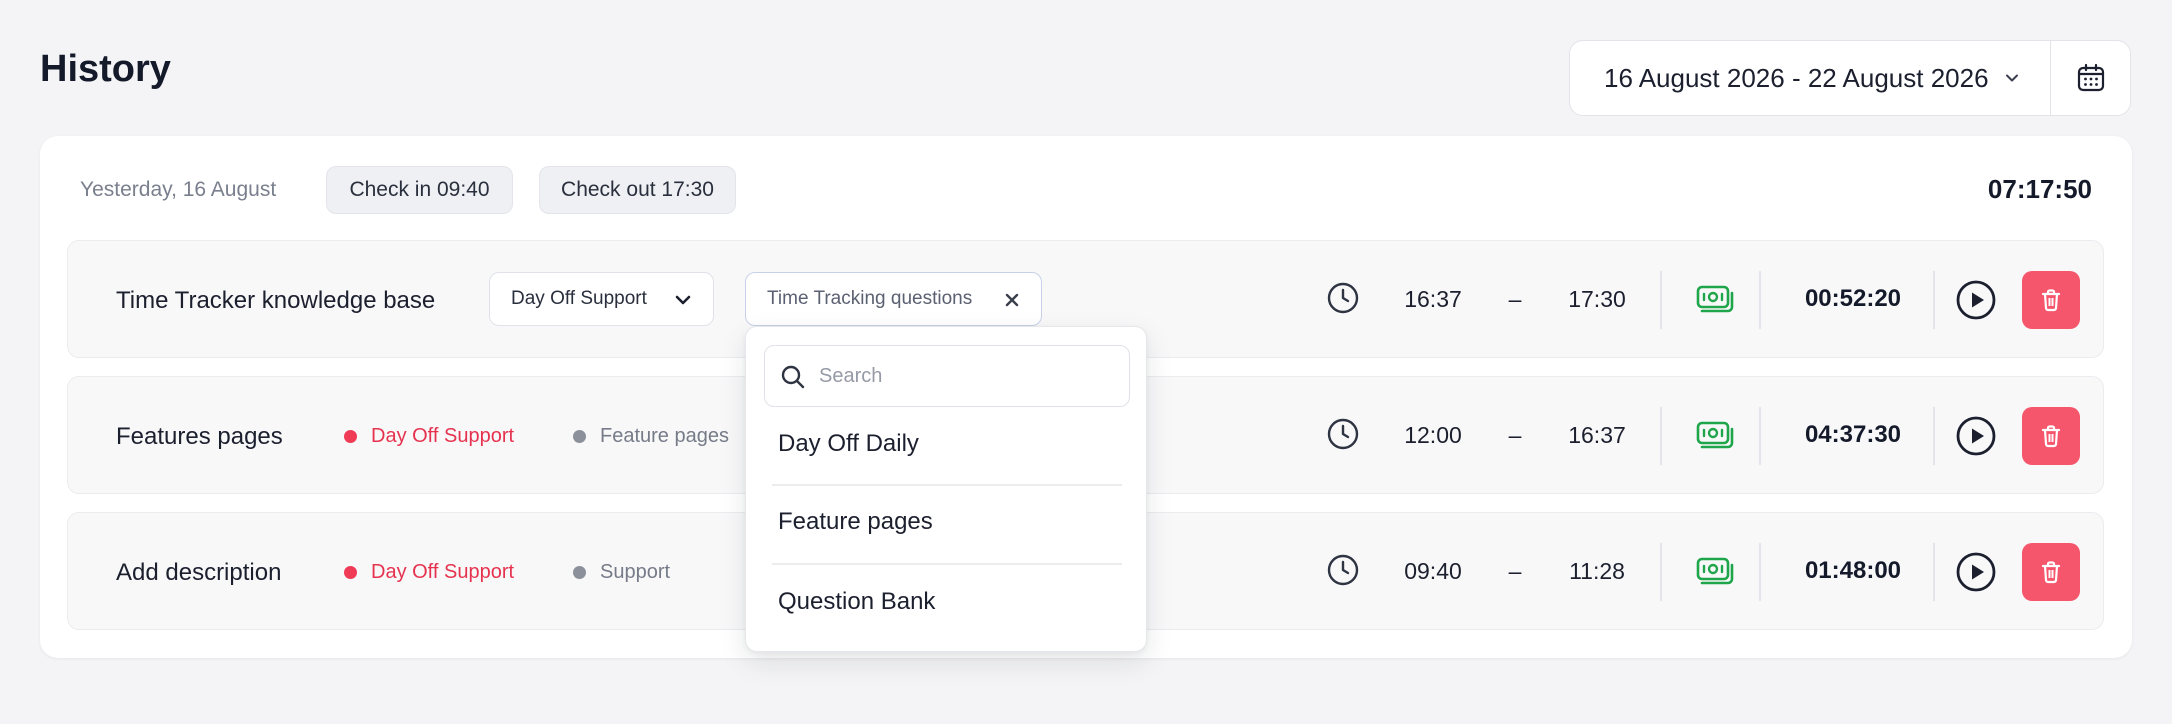  I want to click on end-time: 11:28, so click(1597, 571).